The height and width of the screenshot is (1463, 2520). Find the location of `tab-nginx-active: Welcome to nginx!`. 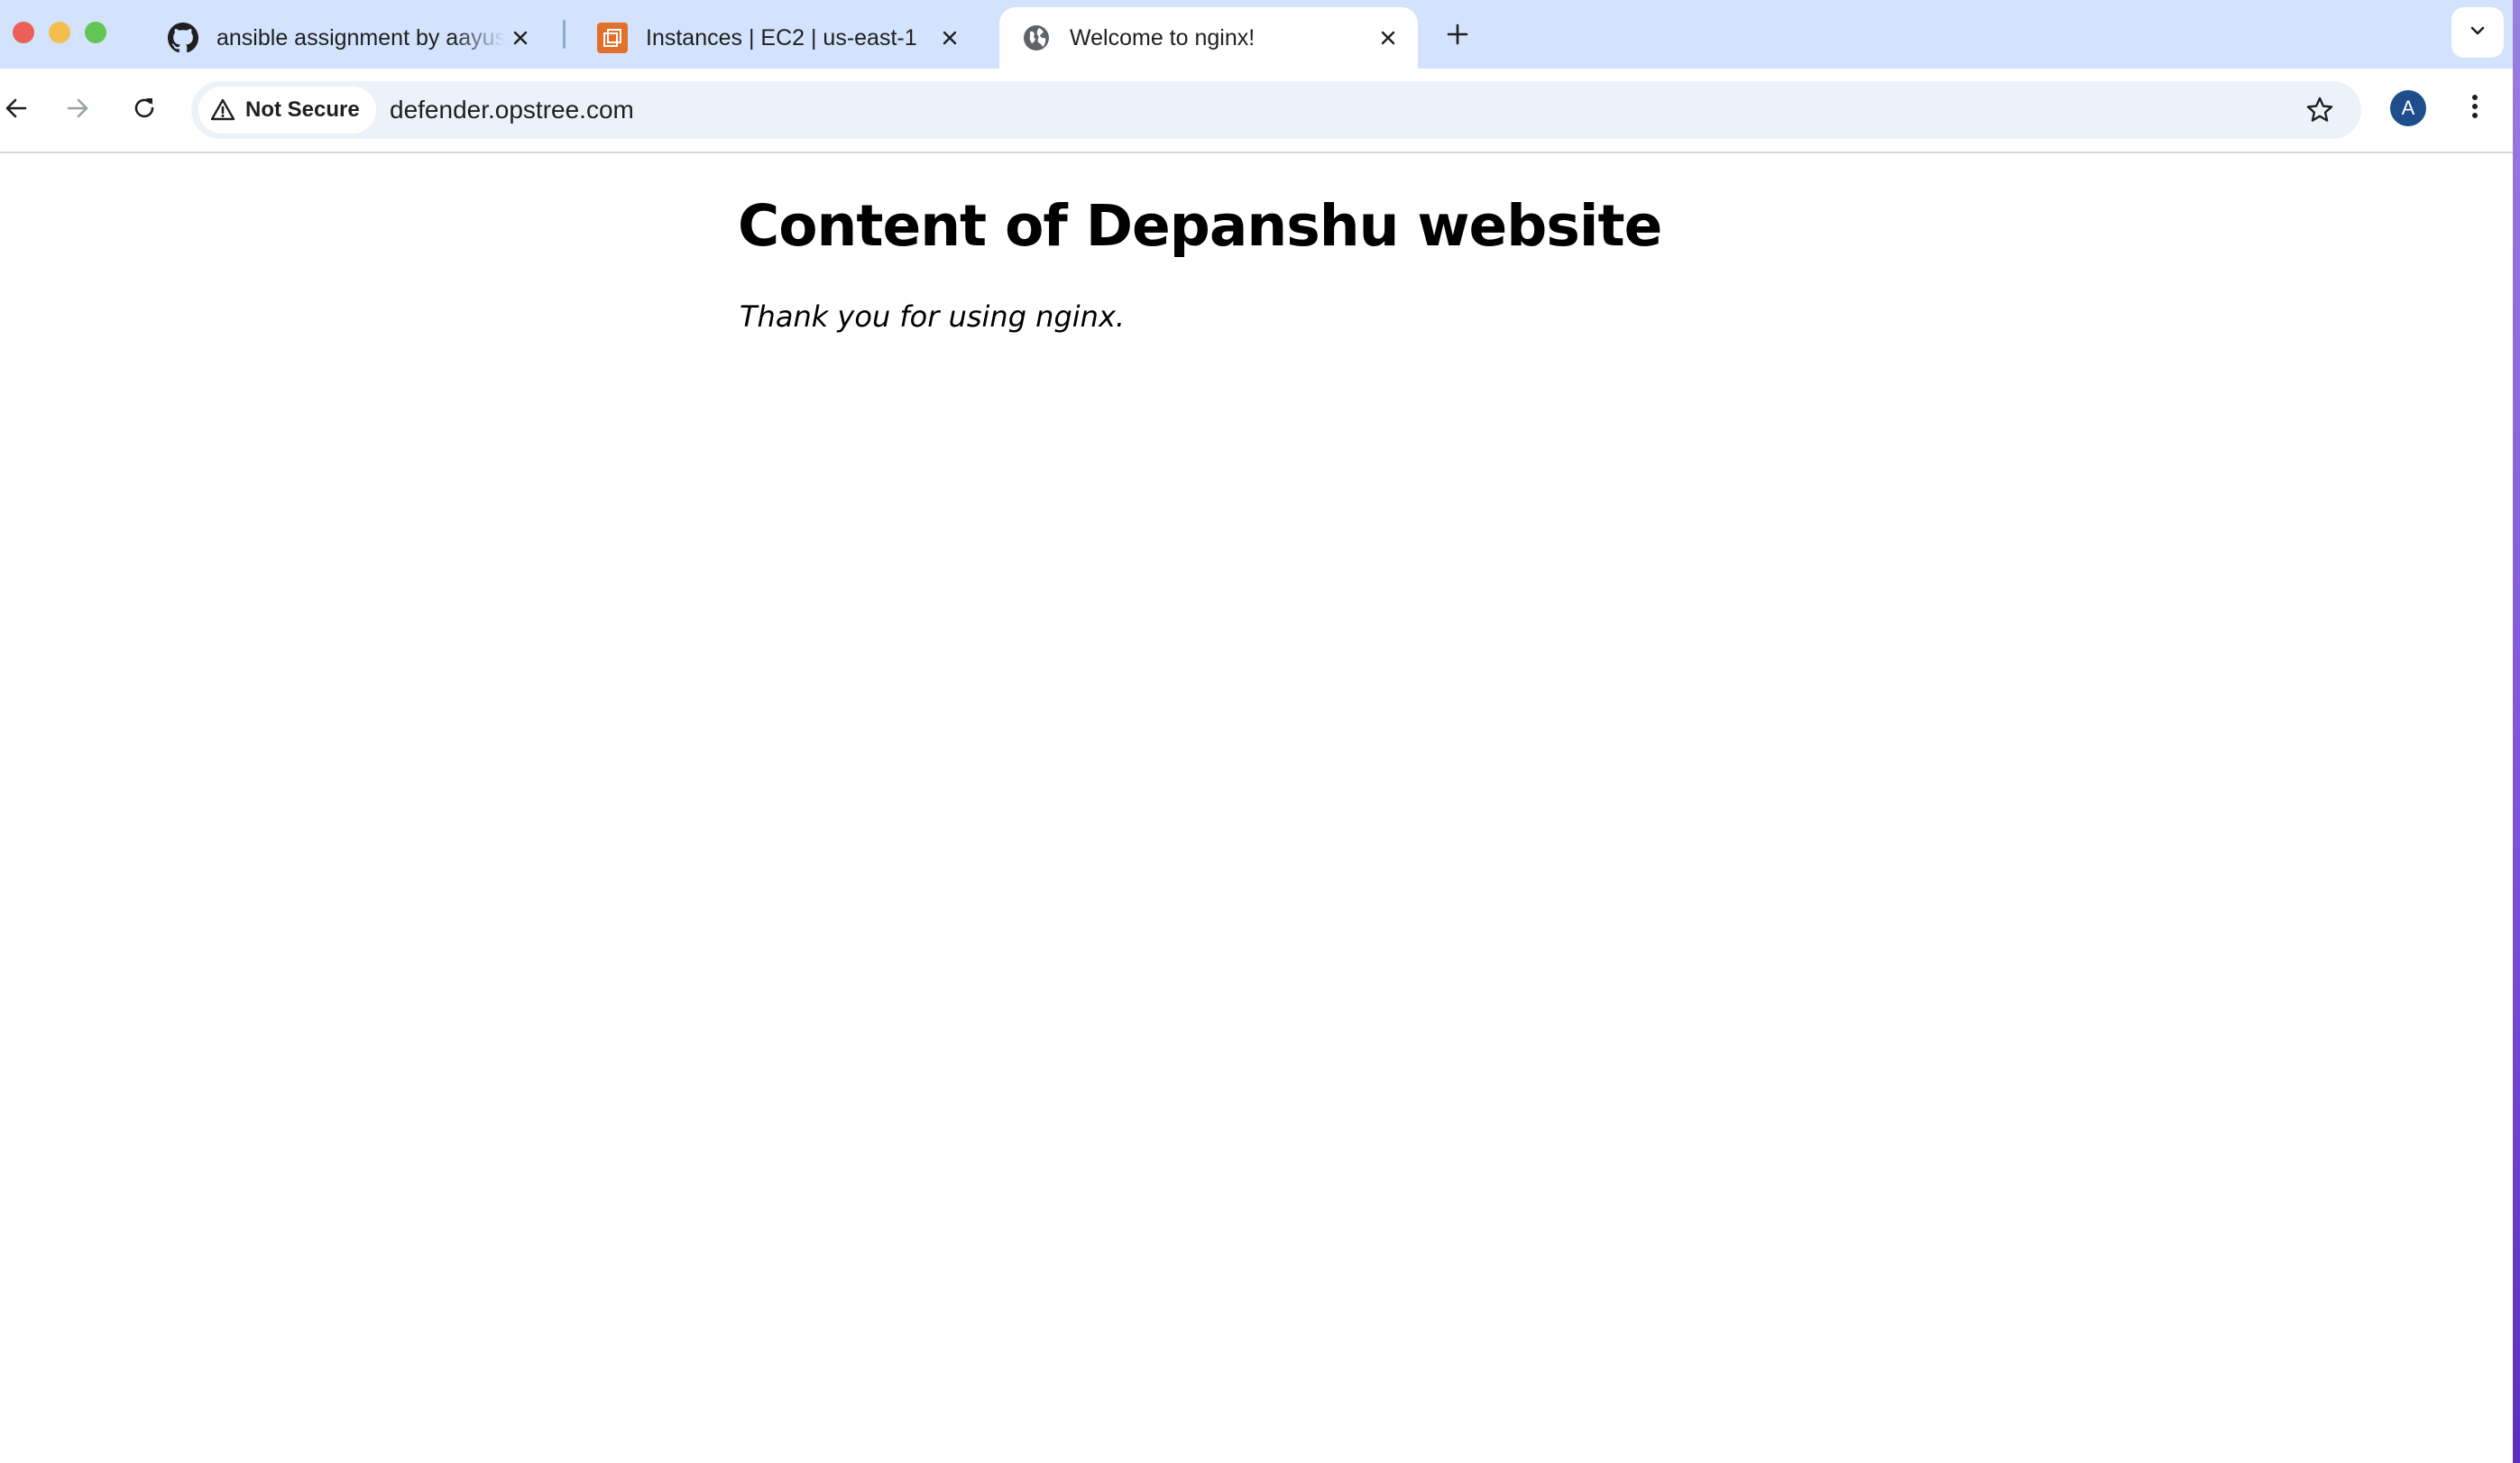

tab-nginx-active: Welcome to nginx! is located at coordinates (1209, 38).